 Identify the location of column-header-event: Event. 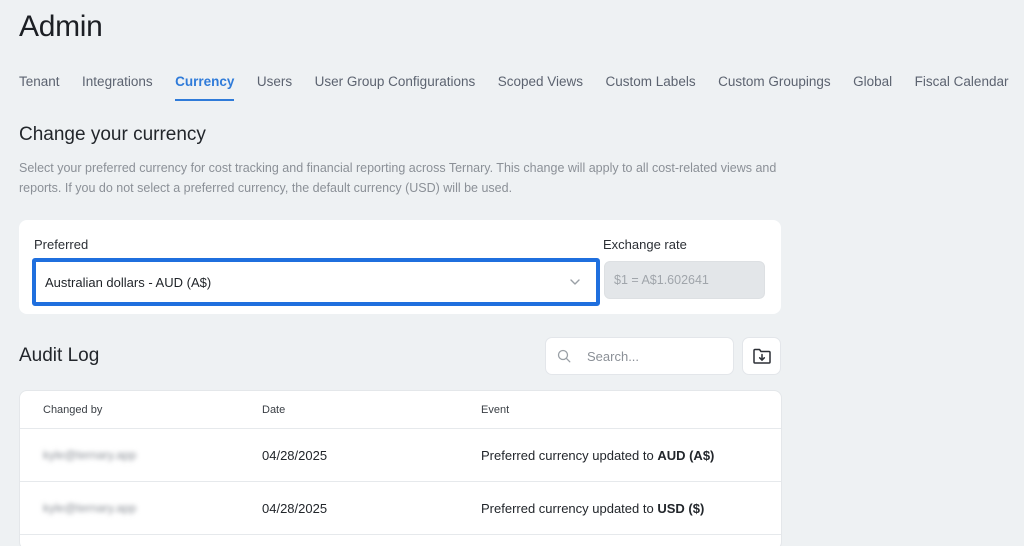
(495, 410).